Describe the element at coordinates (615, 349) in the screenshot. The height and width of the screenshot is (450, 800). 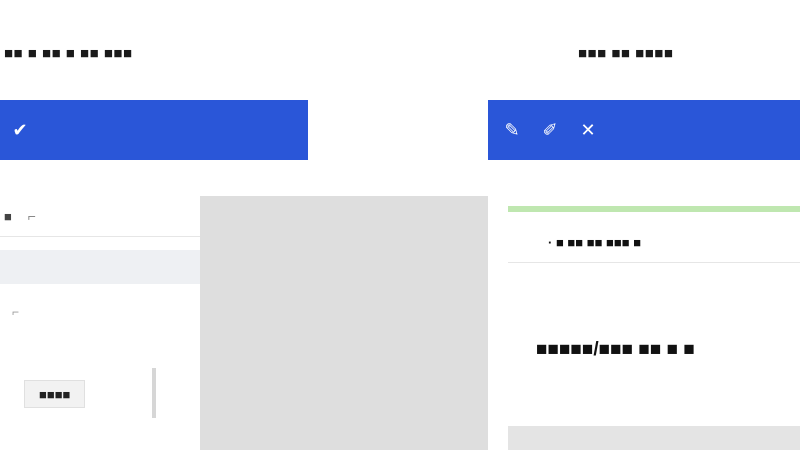
I see `page-title: ■■■■■/■■■ ■■ ■ ■` at that location.